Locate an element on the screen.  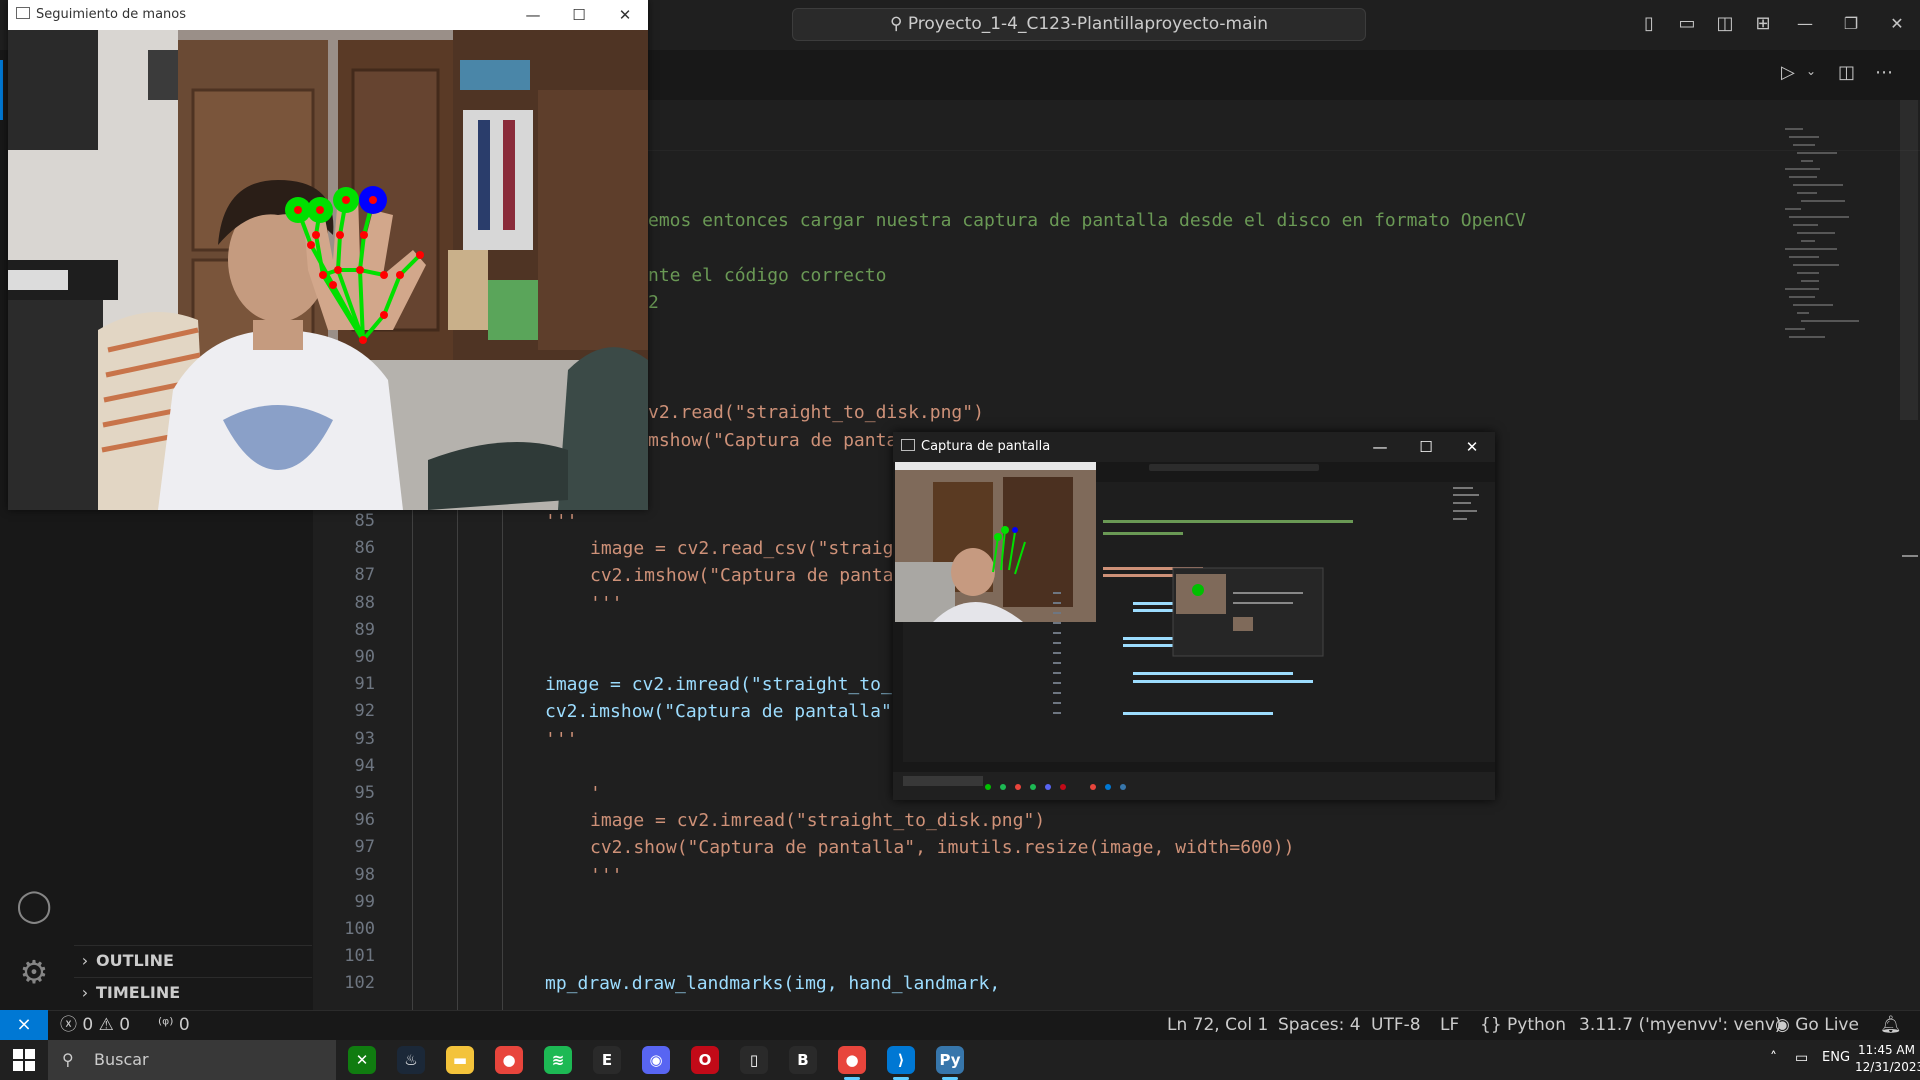
line-number: 98 is located at coordinates (364, 875).